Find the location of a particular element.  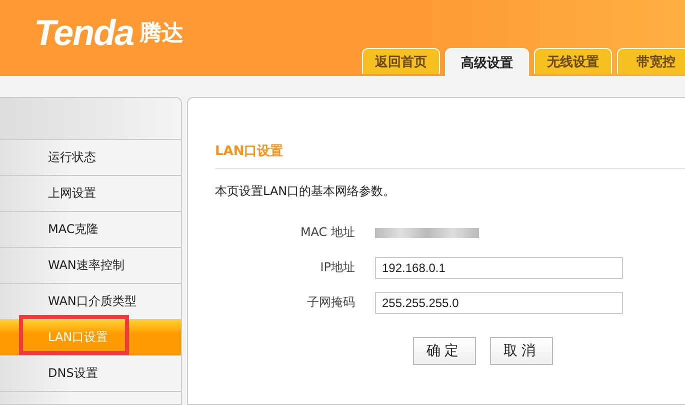

section-title: LAN口设置 is located at coordinates (450, 155).